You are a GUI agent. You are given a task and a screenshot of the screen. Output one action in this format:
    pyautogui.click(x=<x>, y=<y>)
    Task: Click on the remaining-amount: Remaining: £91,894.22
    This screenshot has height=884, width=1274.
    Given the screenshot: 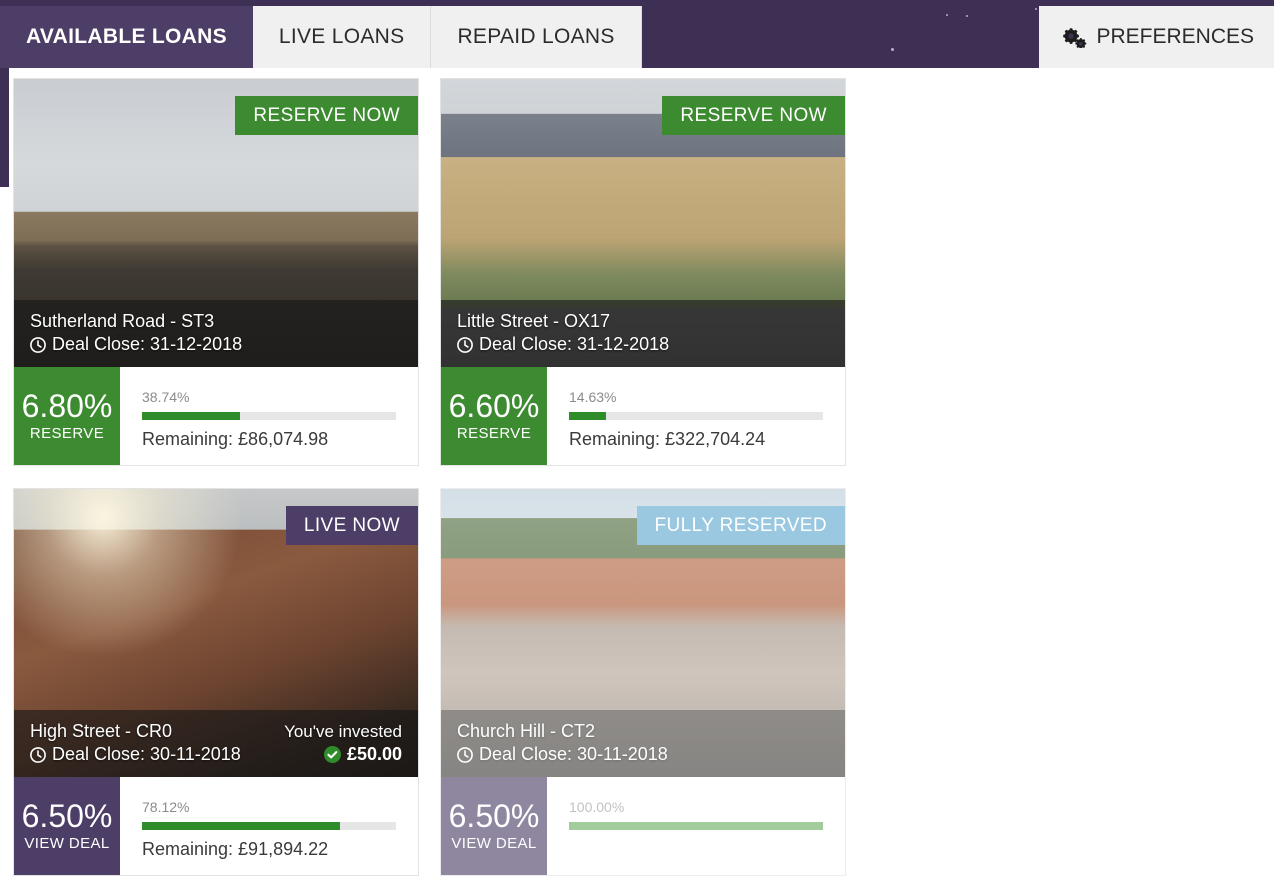 What is the action you would take?
    pyautogui.click(x=235, y=849)
    